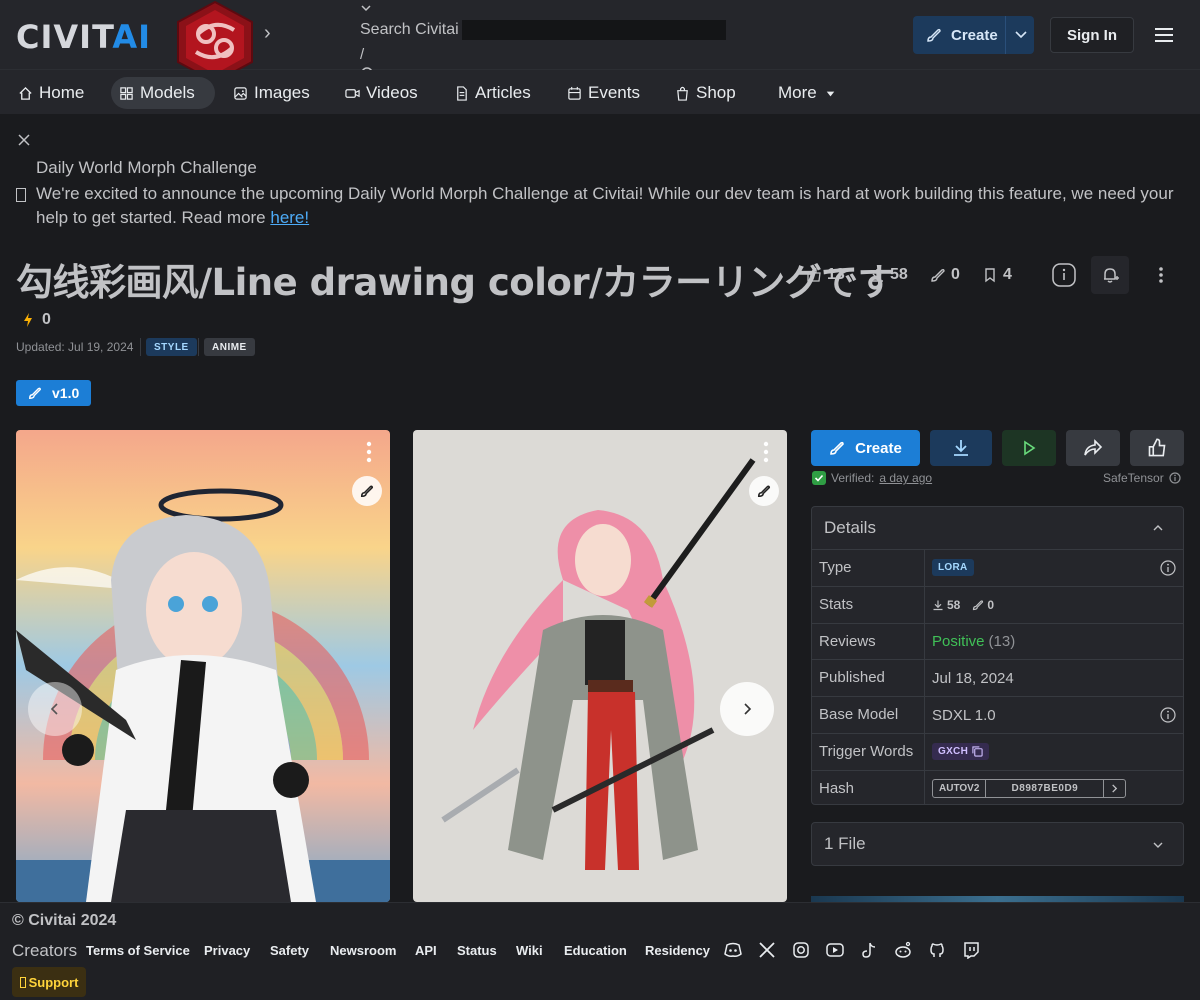 The height and width of the screenshot is (1000, 1200). What do you see at coordinates (814, 274) in the screenshot?
I see `thumbs-up-icon` at bounding box center [814, 274].